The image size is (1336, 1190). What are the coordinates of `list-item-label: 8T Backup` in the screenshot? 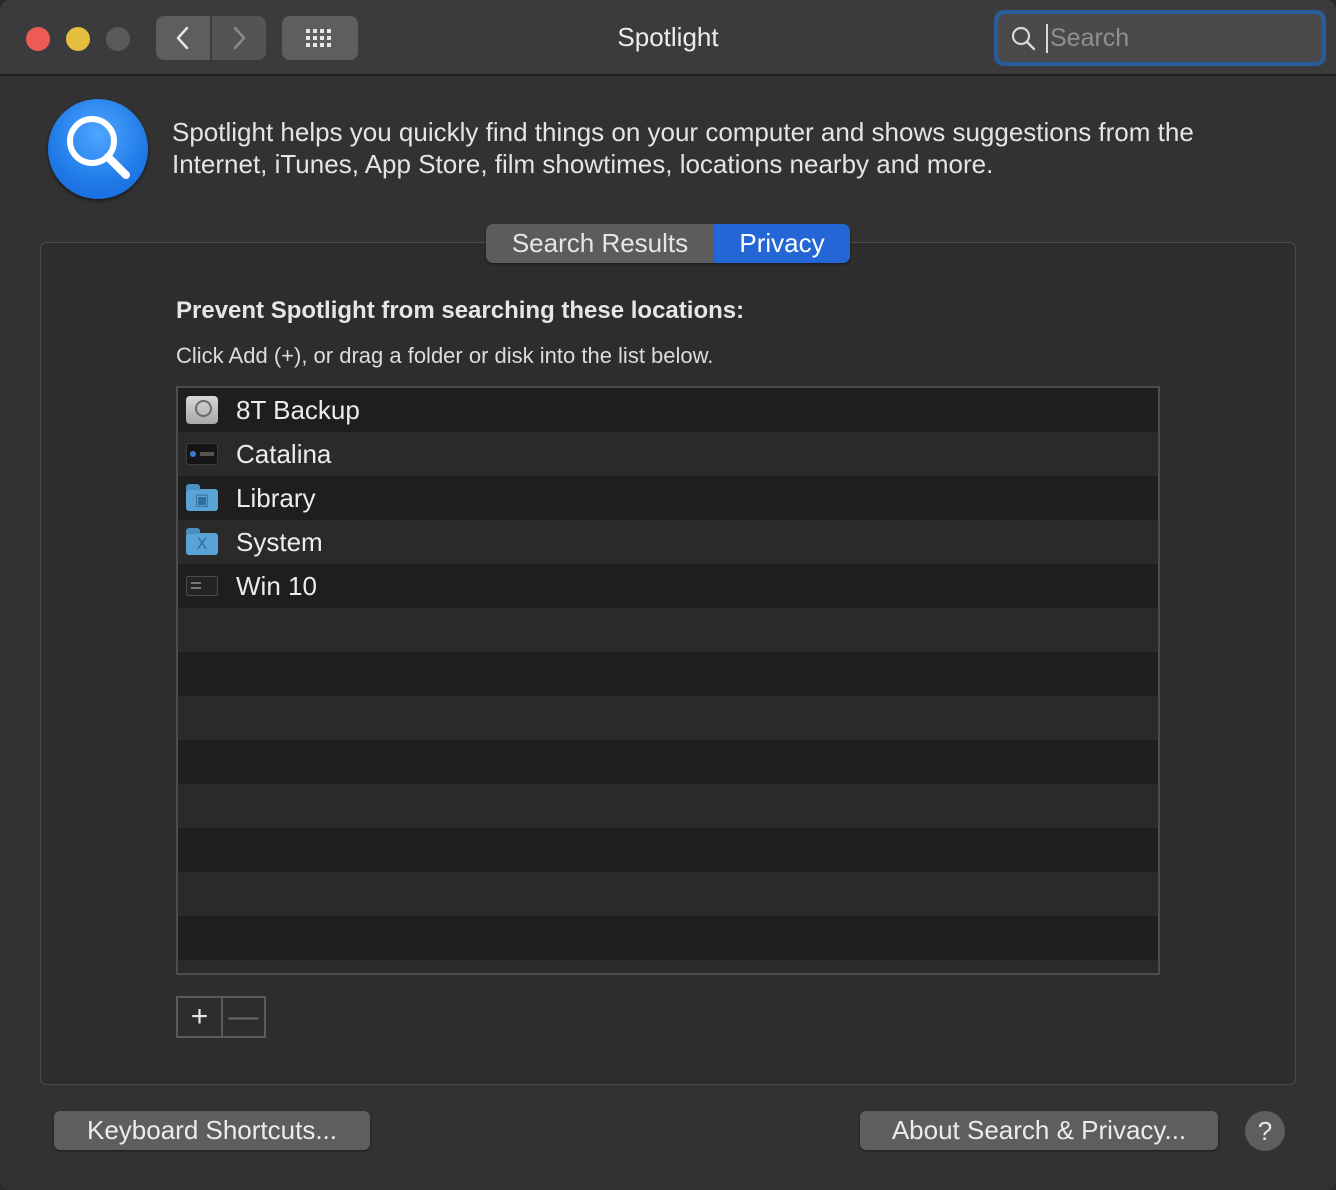 It's located at (298, 409).